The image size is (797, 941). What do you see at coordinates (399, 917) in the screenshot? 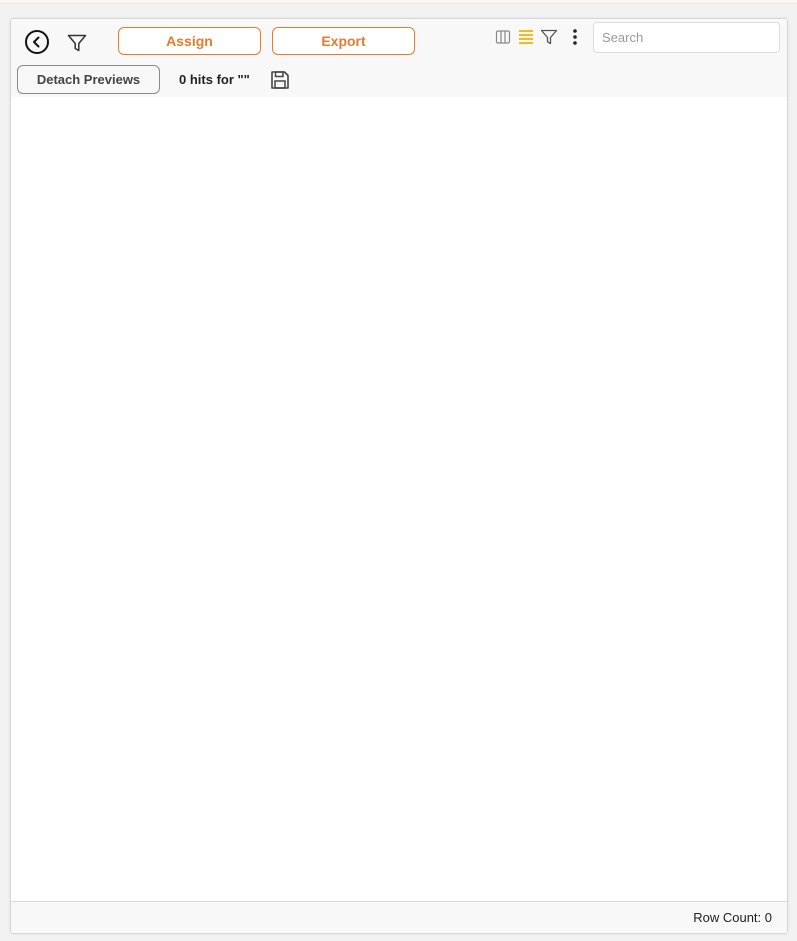
I see `status-footer: Row Count: 0` at bounding box center [399, 917].